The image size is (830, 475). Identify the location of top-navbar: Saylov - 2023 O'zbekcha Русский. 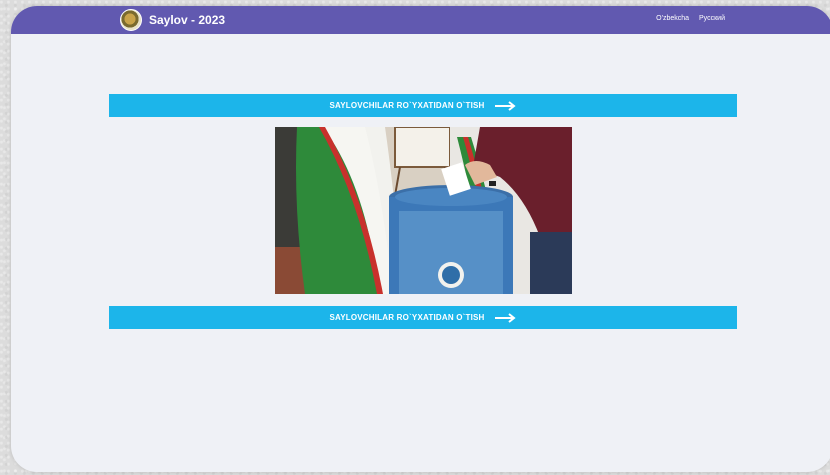
(420, 20).